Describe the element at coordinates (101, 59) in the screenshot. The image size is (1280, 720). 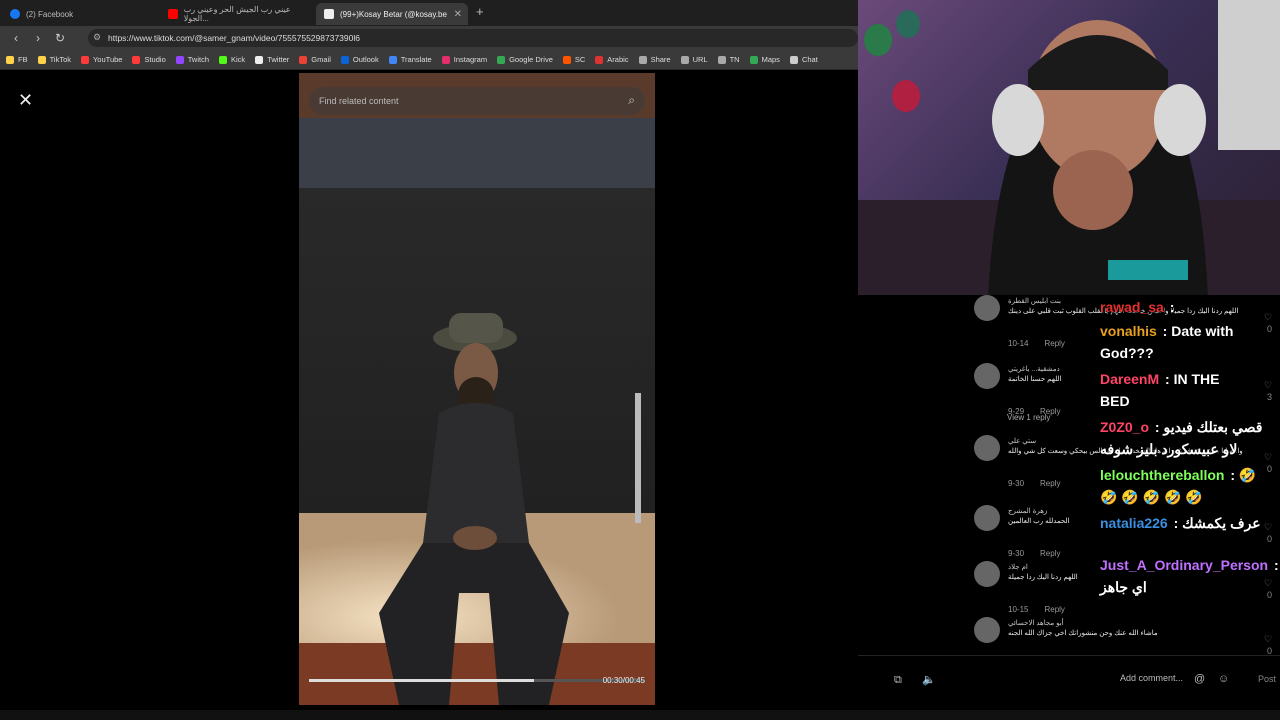
I see `bookmark-youtube: YouTube` at that location.